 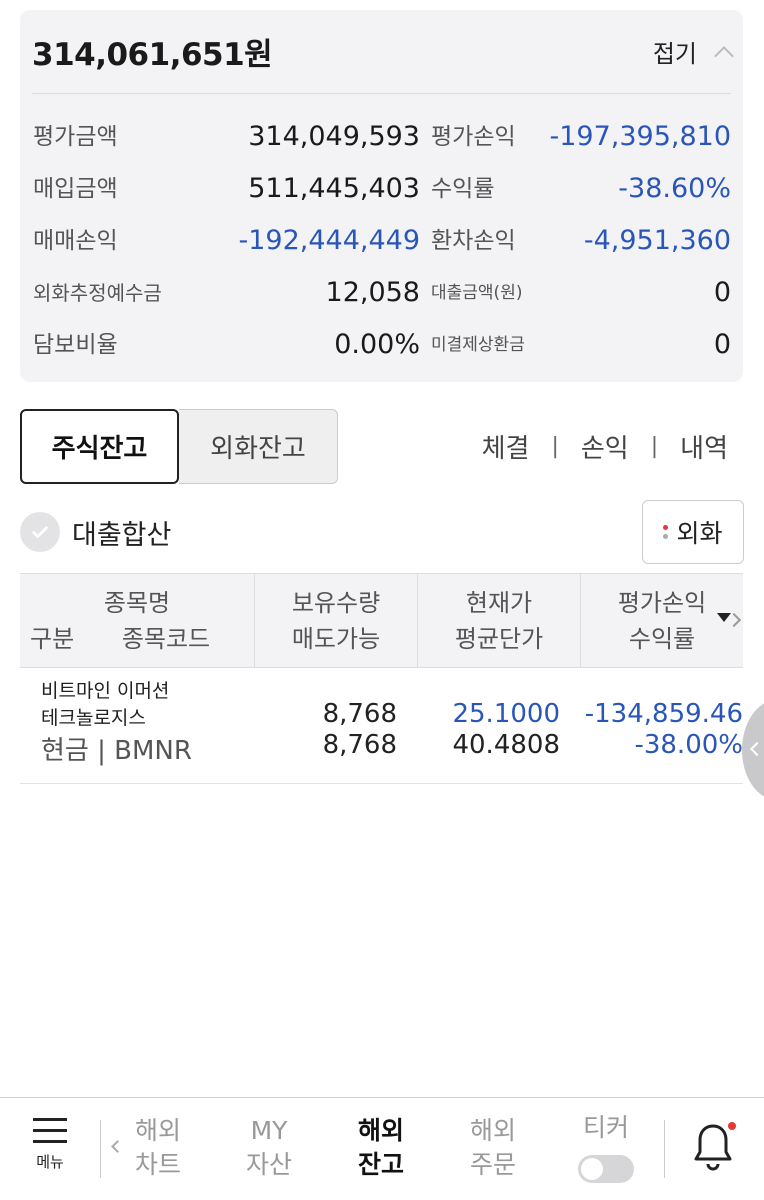 I want to click on current-price: 25.1000, so click(x=506, y=714).